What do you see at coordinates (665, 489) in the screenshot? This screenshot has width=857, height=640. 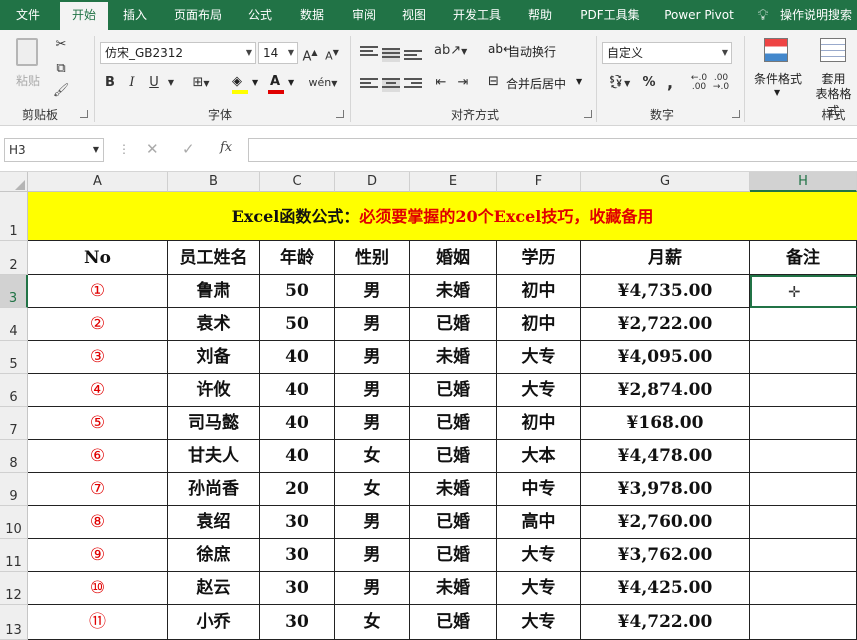 I see `table-cell: ¥3,978.00` at bounding box center [665, 489].